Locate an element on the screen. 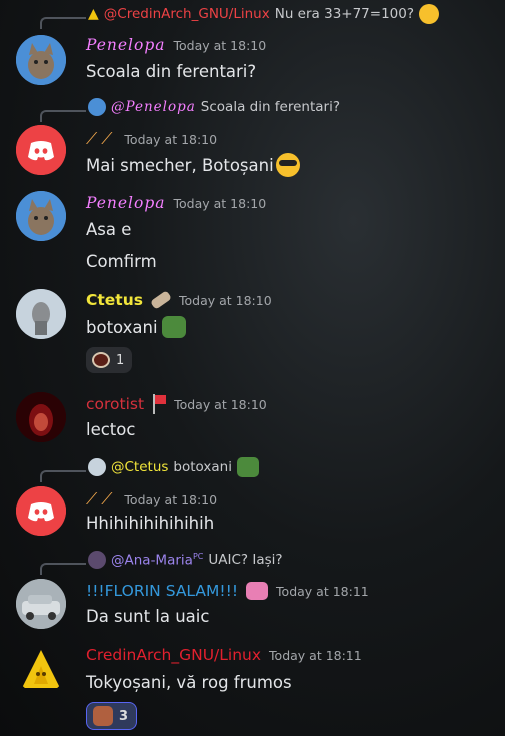  reaction-button: 3 is located at coordinates (112, 716).